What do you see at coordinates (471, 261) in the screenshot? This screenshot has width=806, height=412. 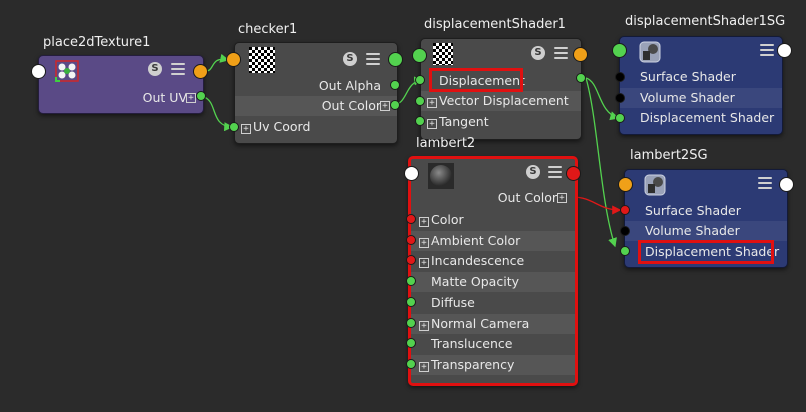 I see `attr-label-wrap: + Incandescence` at bounding box center [471, 261].